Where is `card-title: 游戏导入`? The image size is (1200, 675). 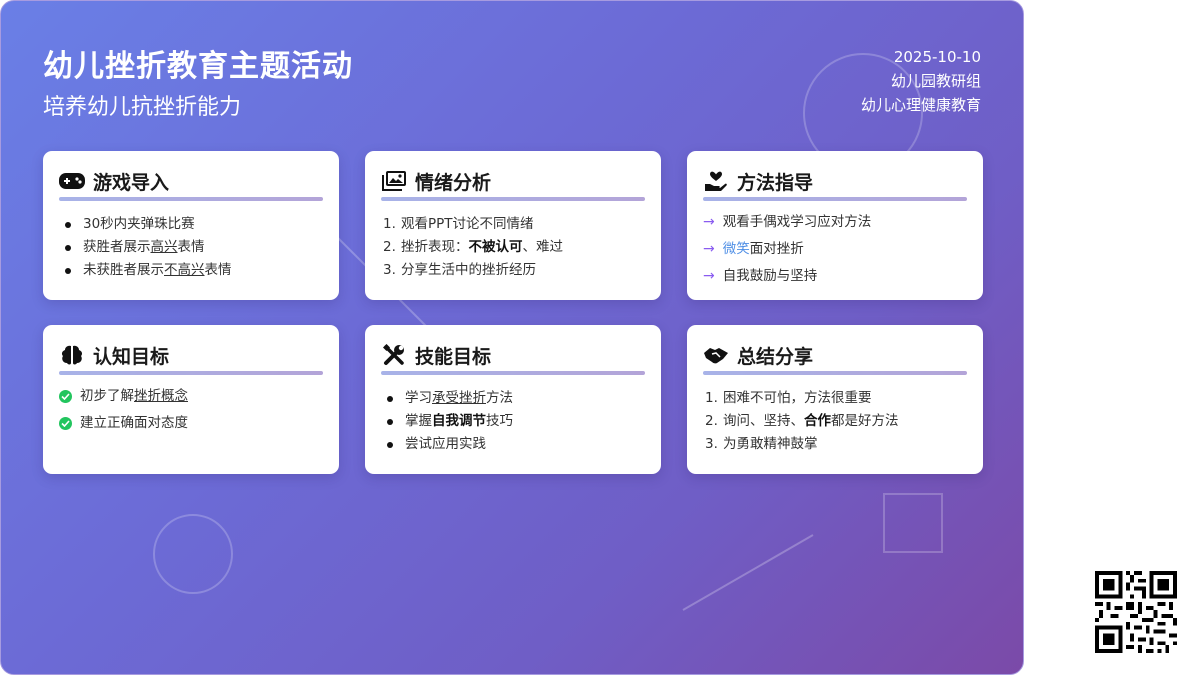 card-title: 游戏导入 is located at coordinates (131, 182).